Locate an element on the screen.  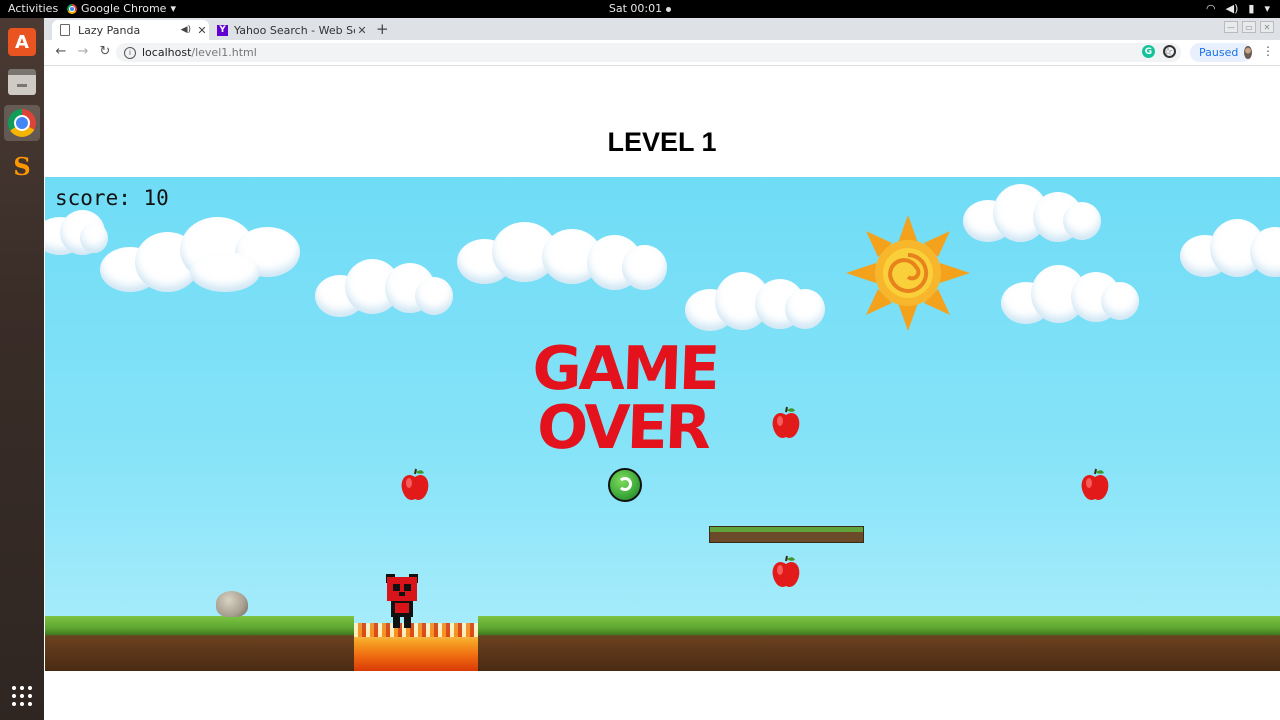
extension-icon is located at coordinates (1169, 51).